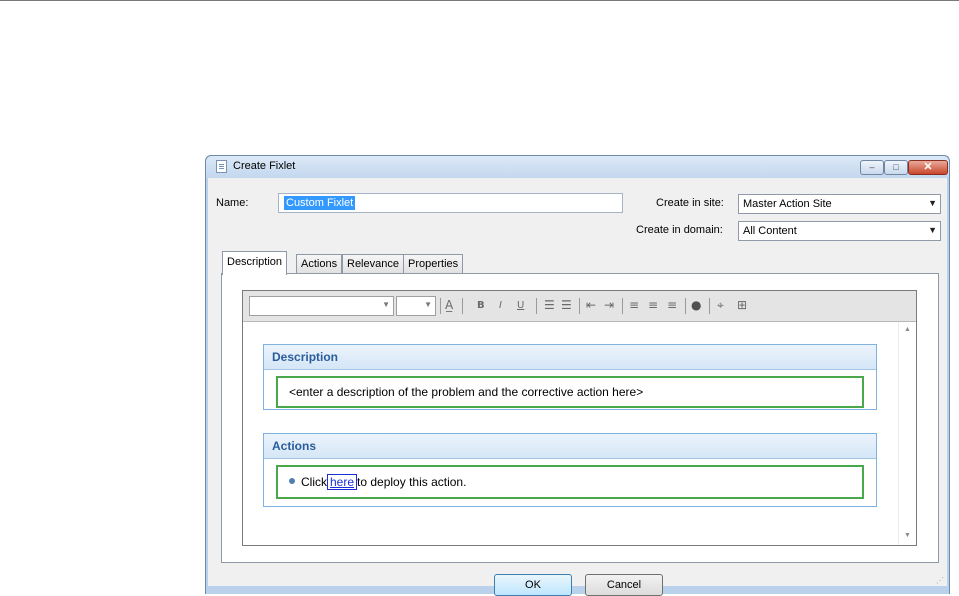 The width and height of the screenshot is (959, 596). Describe the element at coordinates (412, 482) in the screenshot. I see `action-text-after: to deploy this action.` at that location.